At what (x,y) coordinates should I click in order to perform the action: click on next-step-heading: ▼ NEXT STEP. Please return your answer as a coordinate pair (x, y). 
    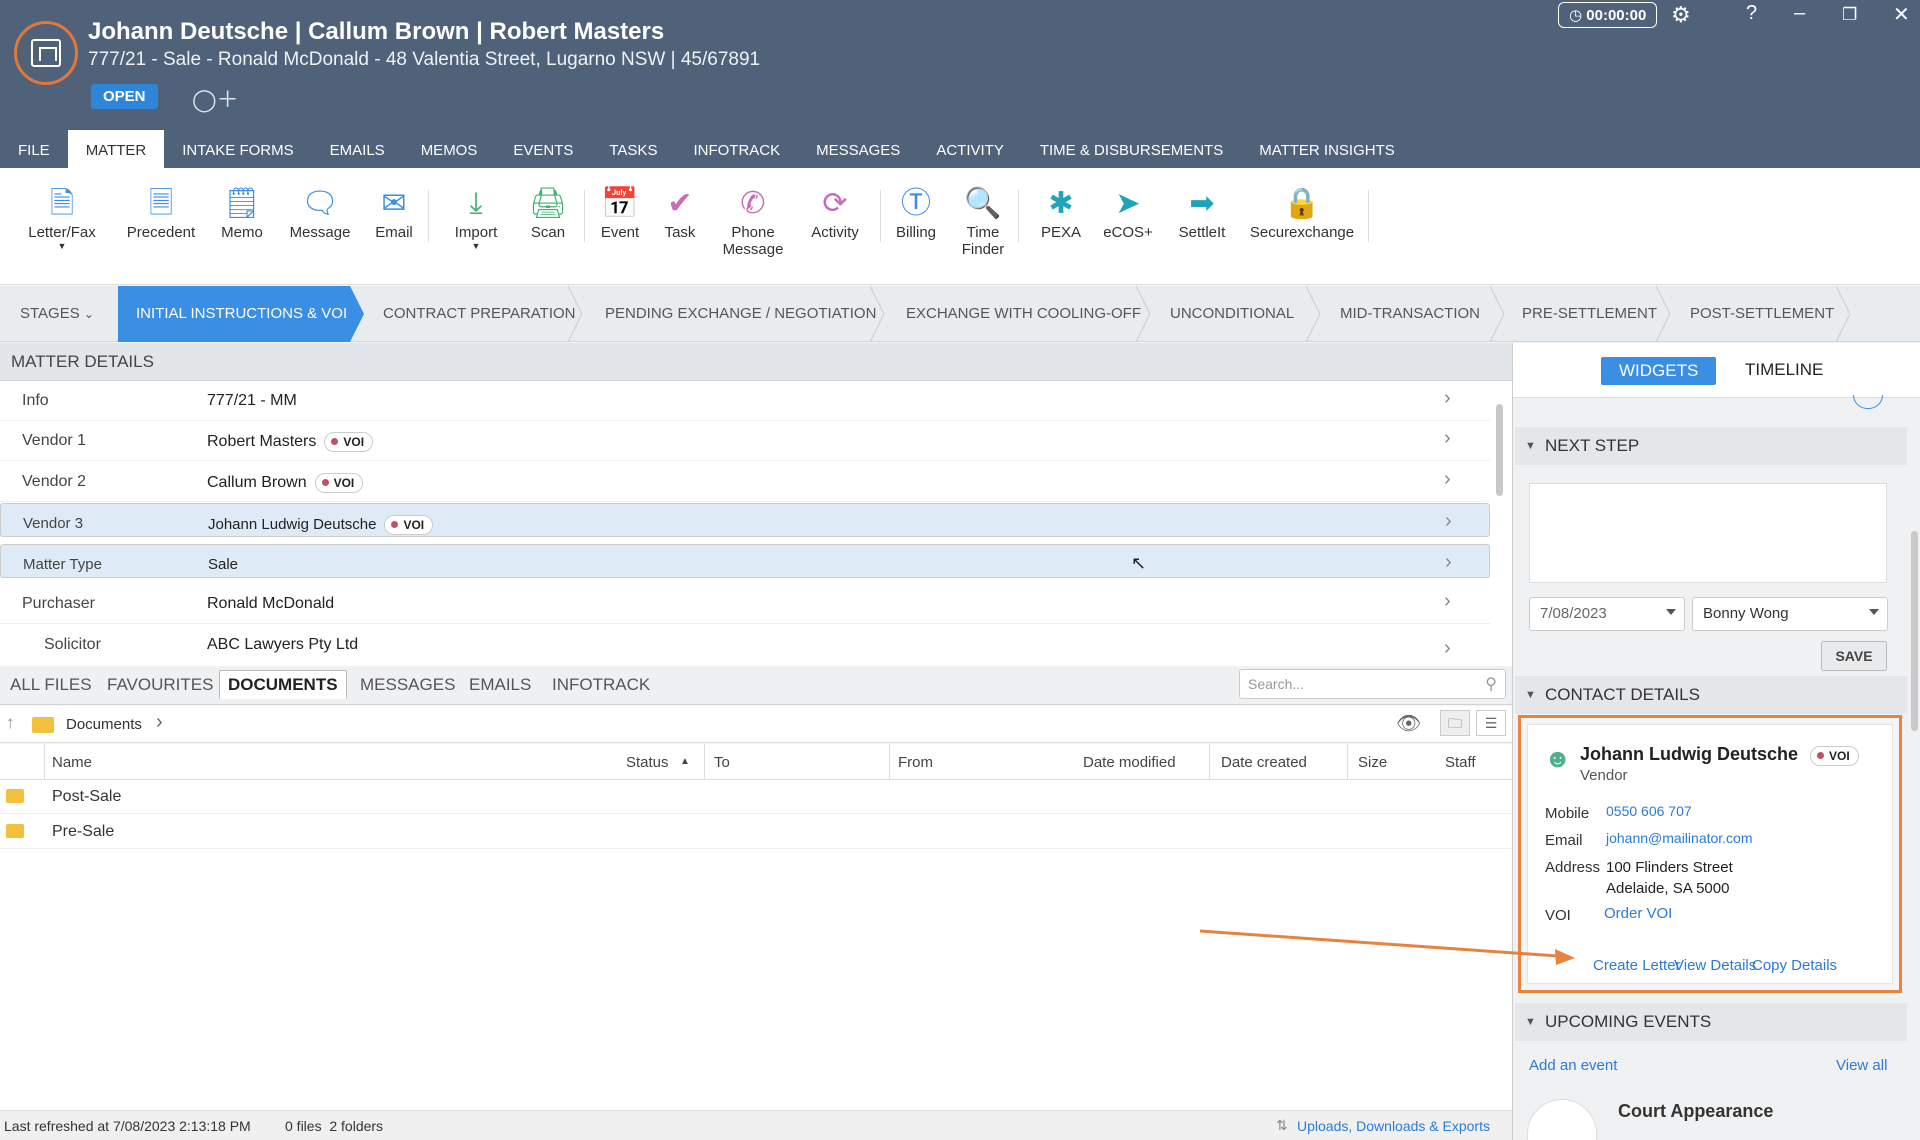
    Looking at the image, I should click on (1711, 446).